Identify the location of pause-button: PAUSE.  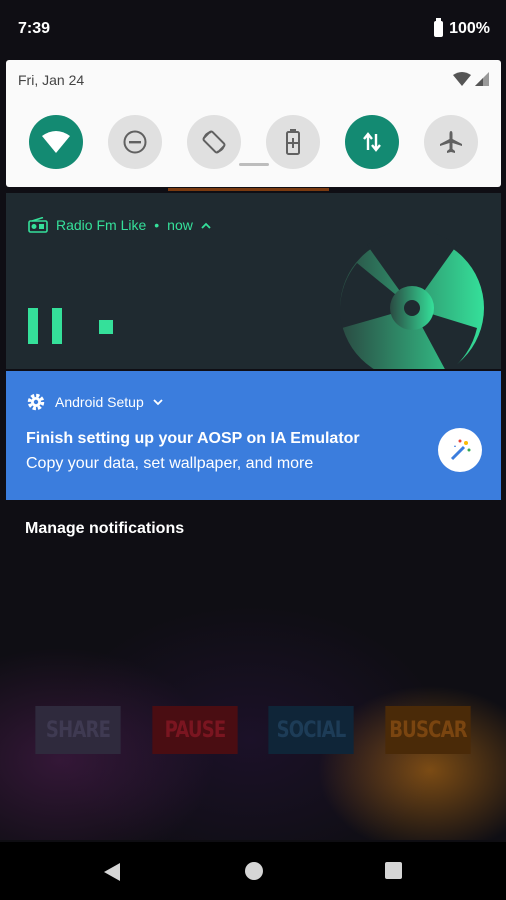
(195, 730).